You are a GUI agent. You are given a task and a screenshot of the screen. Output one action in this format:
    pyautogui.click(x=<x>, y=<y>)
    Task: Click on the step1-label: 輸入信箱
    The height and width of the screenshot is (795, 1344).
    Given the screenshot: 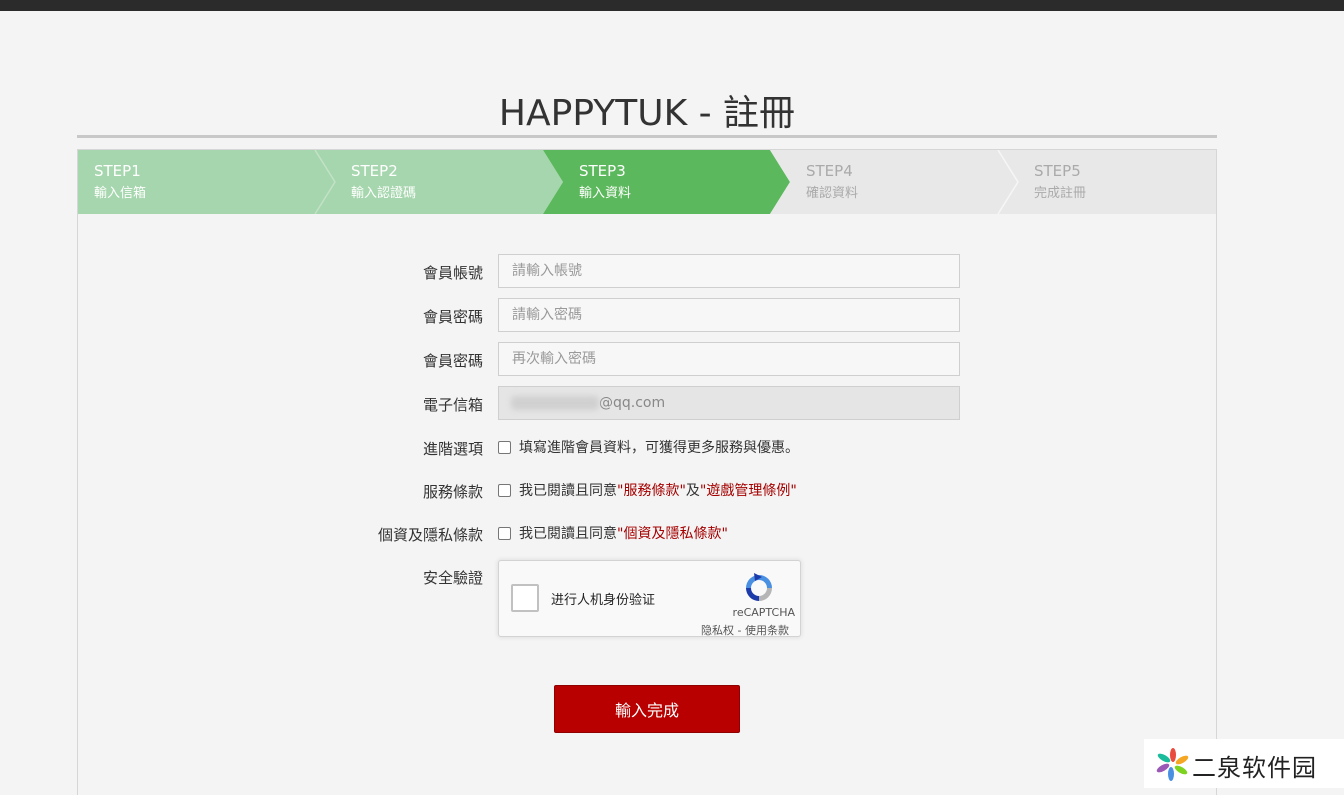 What is the action you would take?
    pyautogui.click(x=120, y=193)
    